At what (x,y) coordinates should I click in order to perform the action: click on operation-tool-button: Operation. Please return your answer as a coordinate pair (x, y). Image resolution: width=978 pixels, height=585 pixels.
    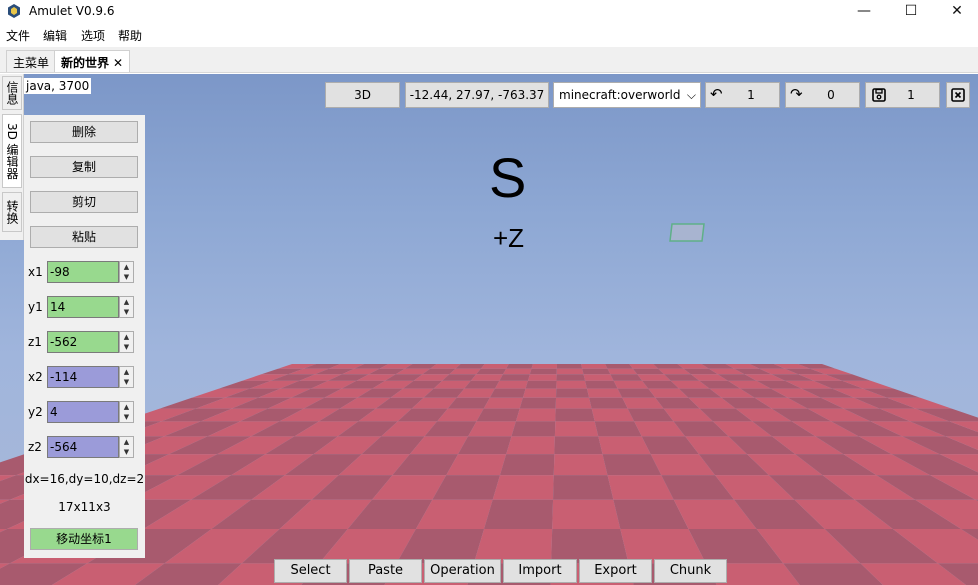
    Looking at the image, I should click on (462, 571).